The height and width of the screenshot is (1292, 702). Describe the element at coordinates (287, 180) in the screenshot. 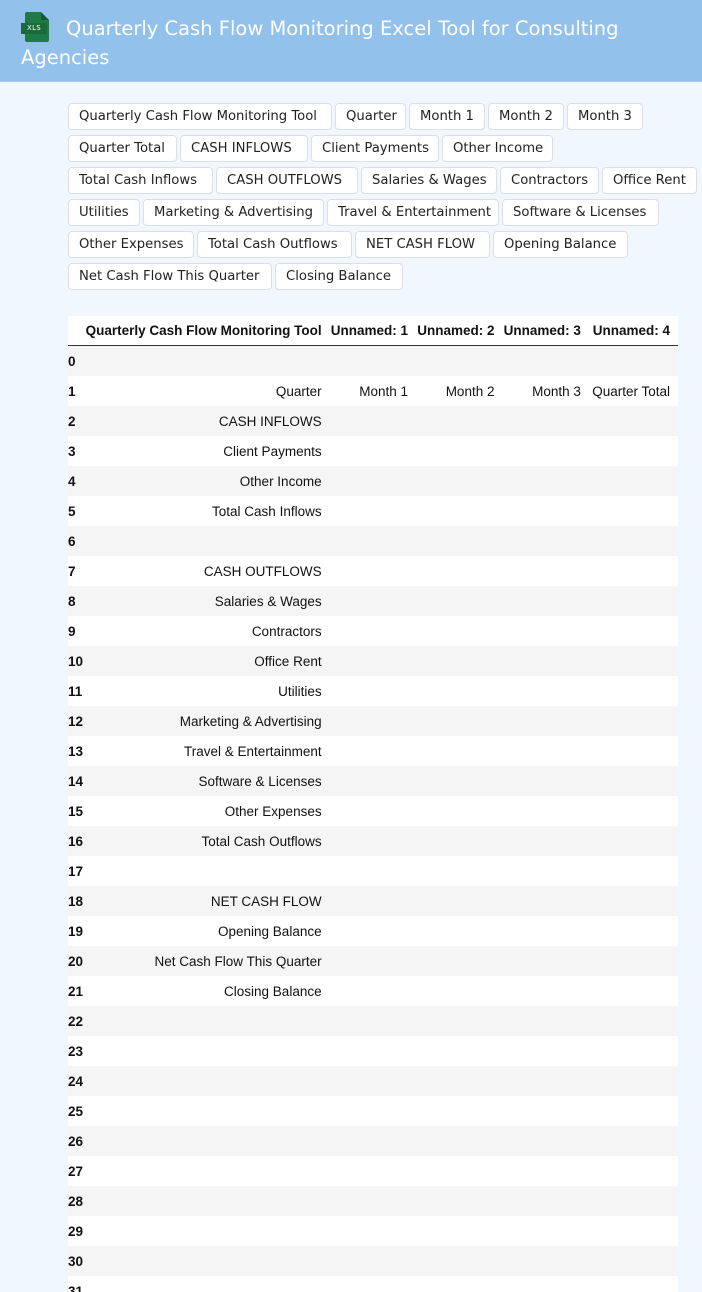

I see `column-chip: CASH OUTFLOWS` at that location.